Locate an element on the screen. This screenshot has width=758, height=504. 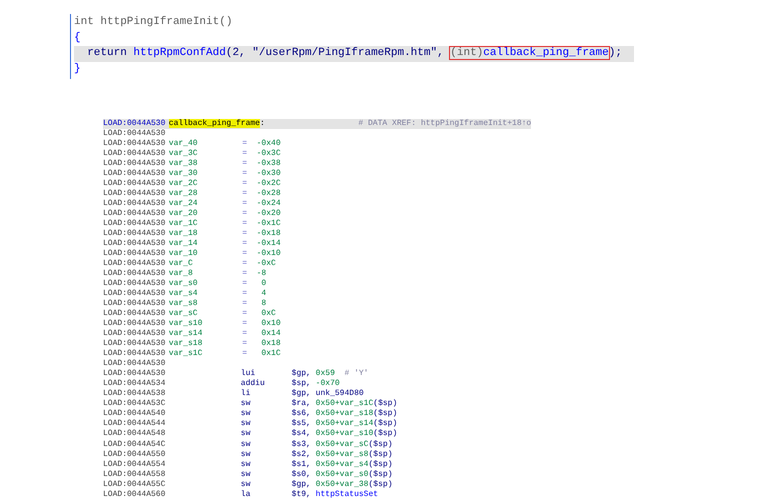
listing-row-text: LOAD:0044A530 var_20 = -0x20 is located at coordinates (192, 214).